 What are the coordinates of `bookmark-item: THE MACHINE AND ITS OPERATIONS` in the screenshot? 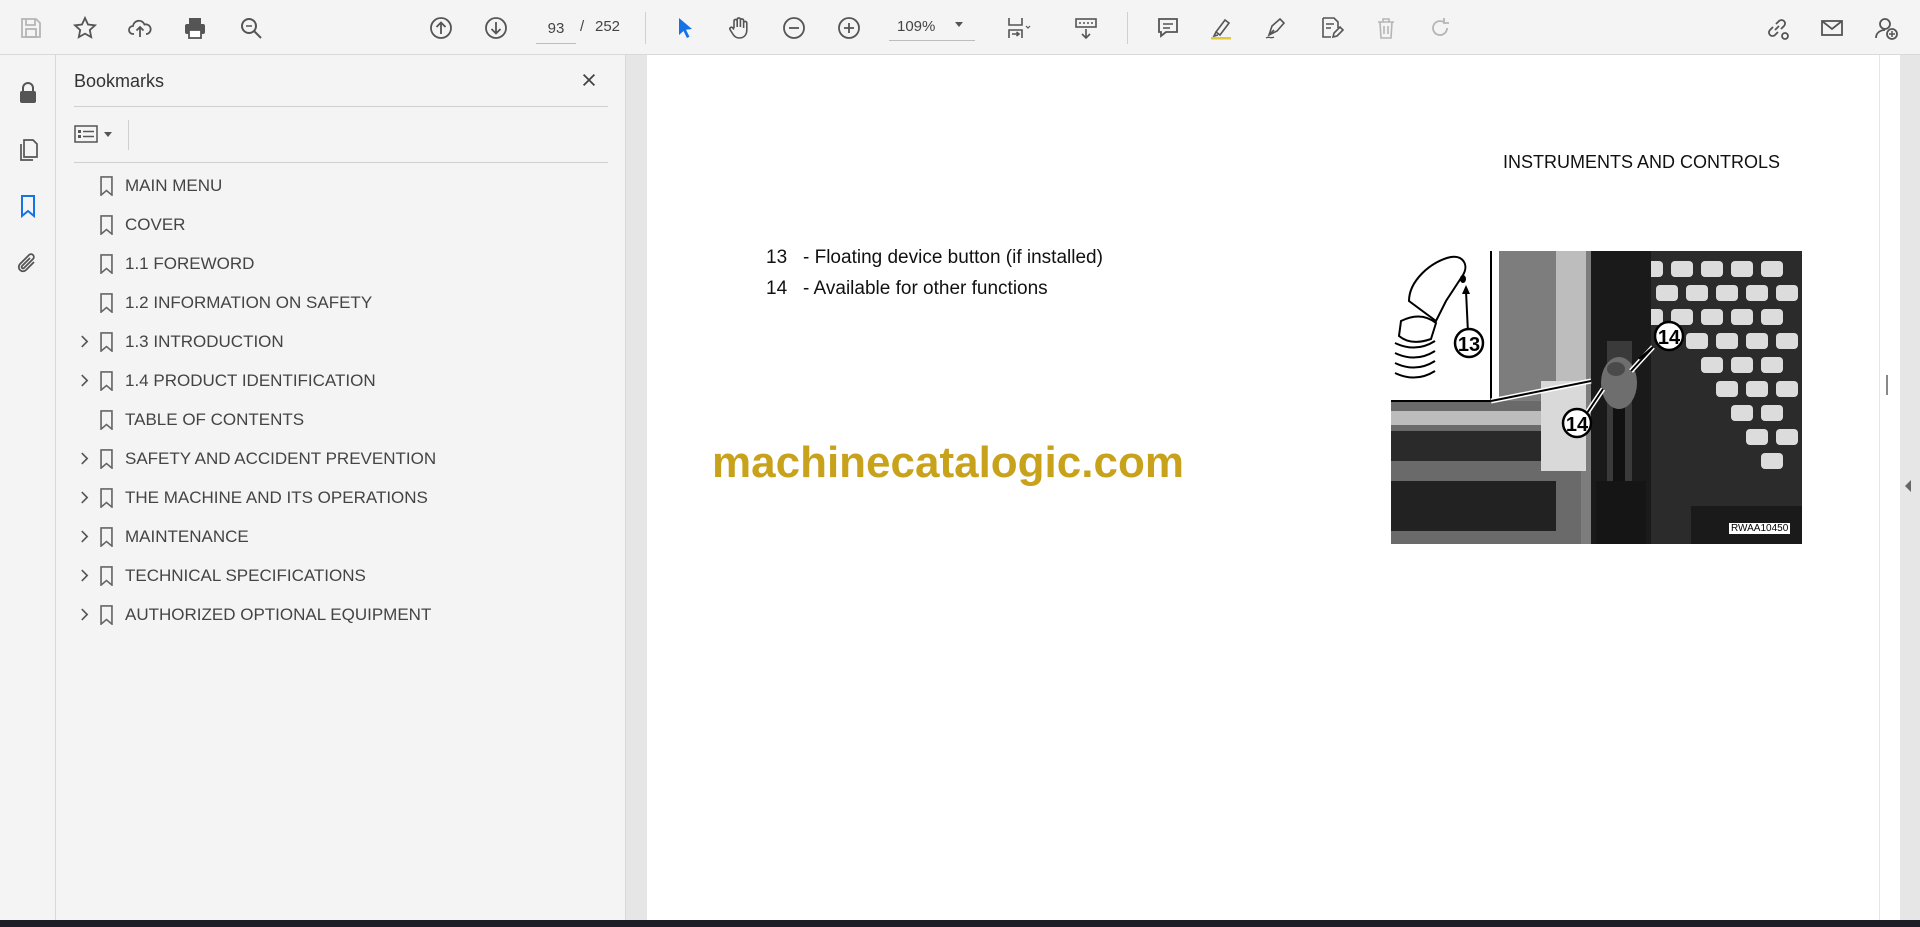 It's located at (341, 497).